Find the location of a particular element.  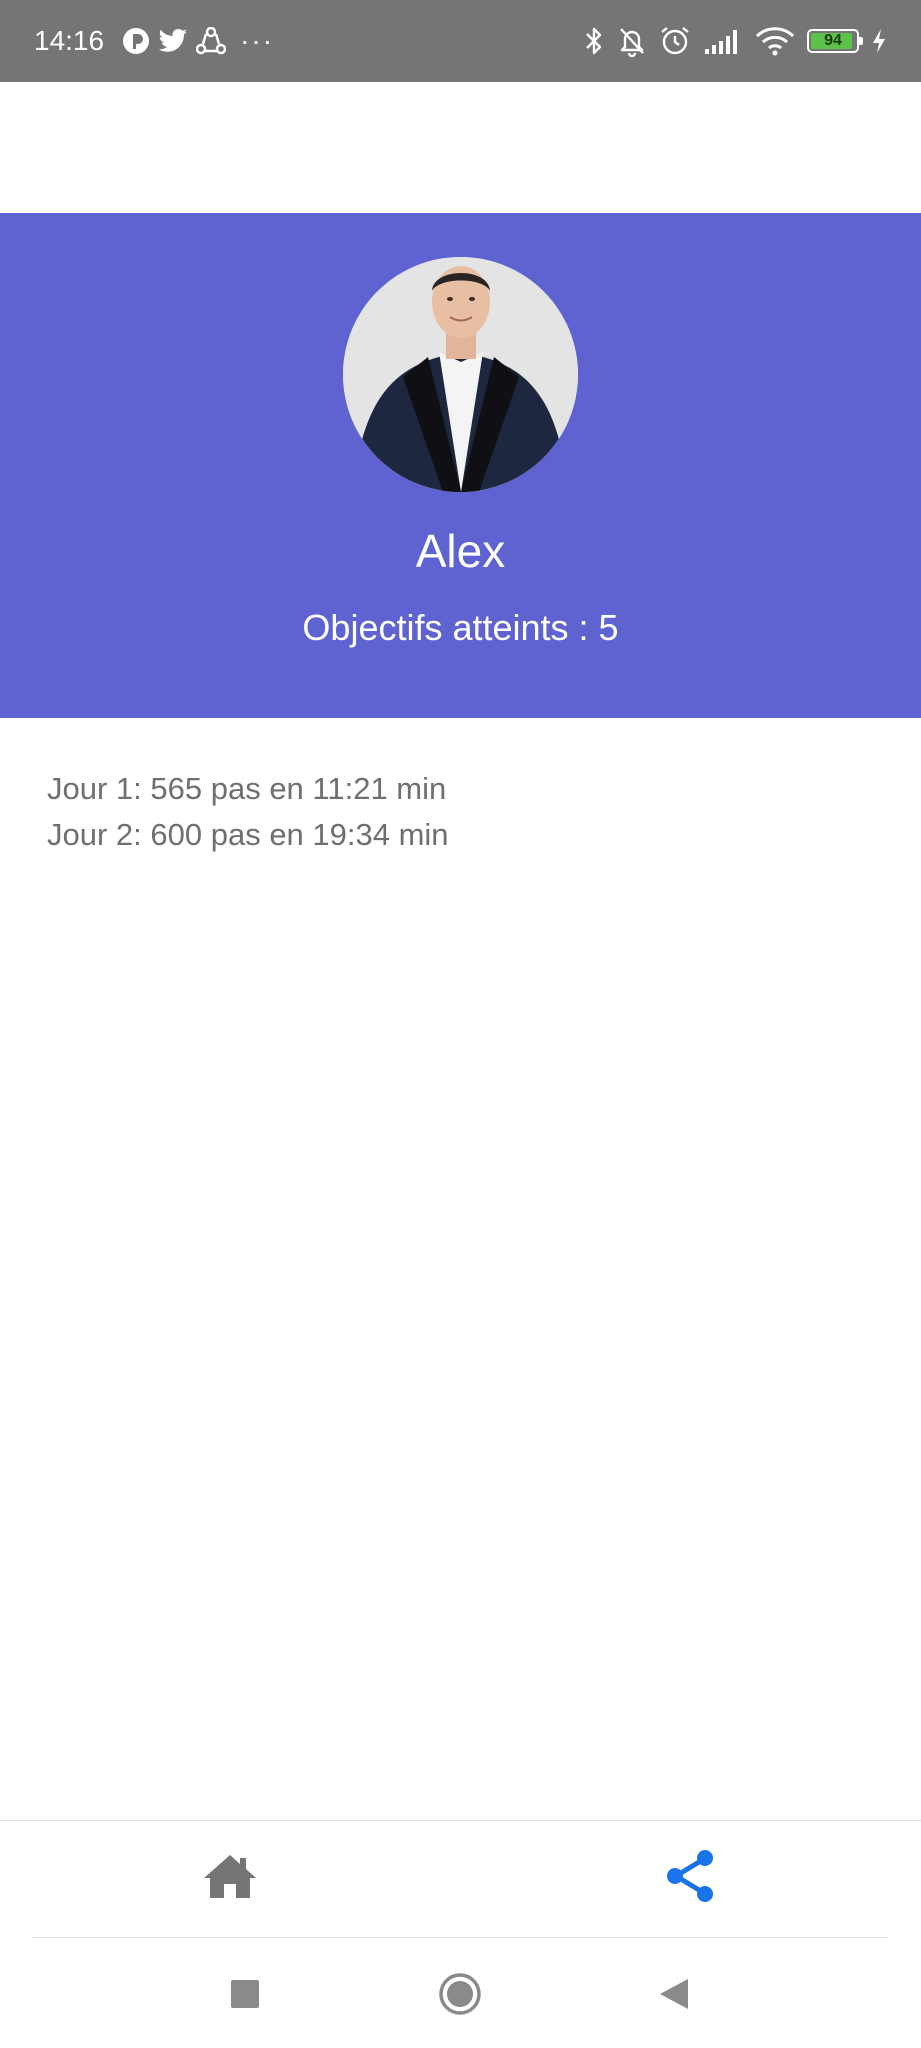

battery-tip is located at coordinates (861, 41).